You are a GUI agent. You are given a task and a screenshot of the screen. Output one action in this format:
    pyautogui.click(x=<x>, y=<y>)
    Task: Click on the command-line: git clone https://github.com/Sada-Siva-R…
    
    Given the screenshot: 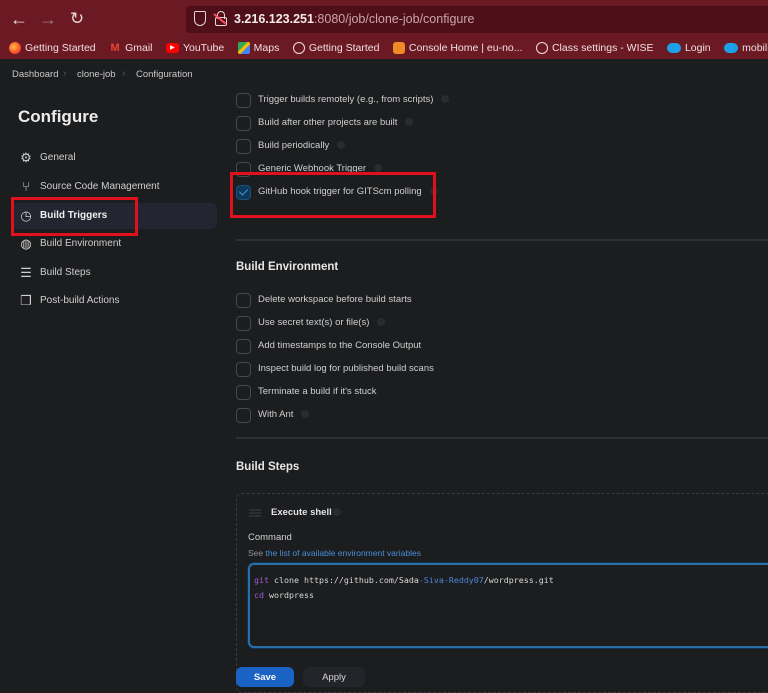 What is the action you would take?
    pyautogui.click(x=404, y=580)
    